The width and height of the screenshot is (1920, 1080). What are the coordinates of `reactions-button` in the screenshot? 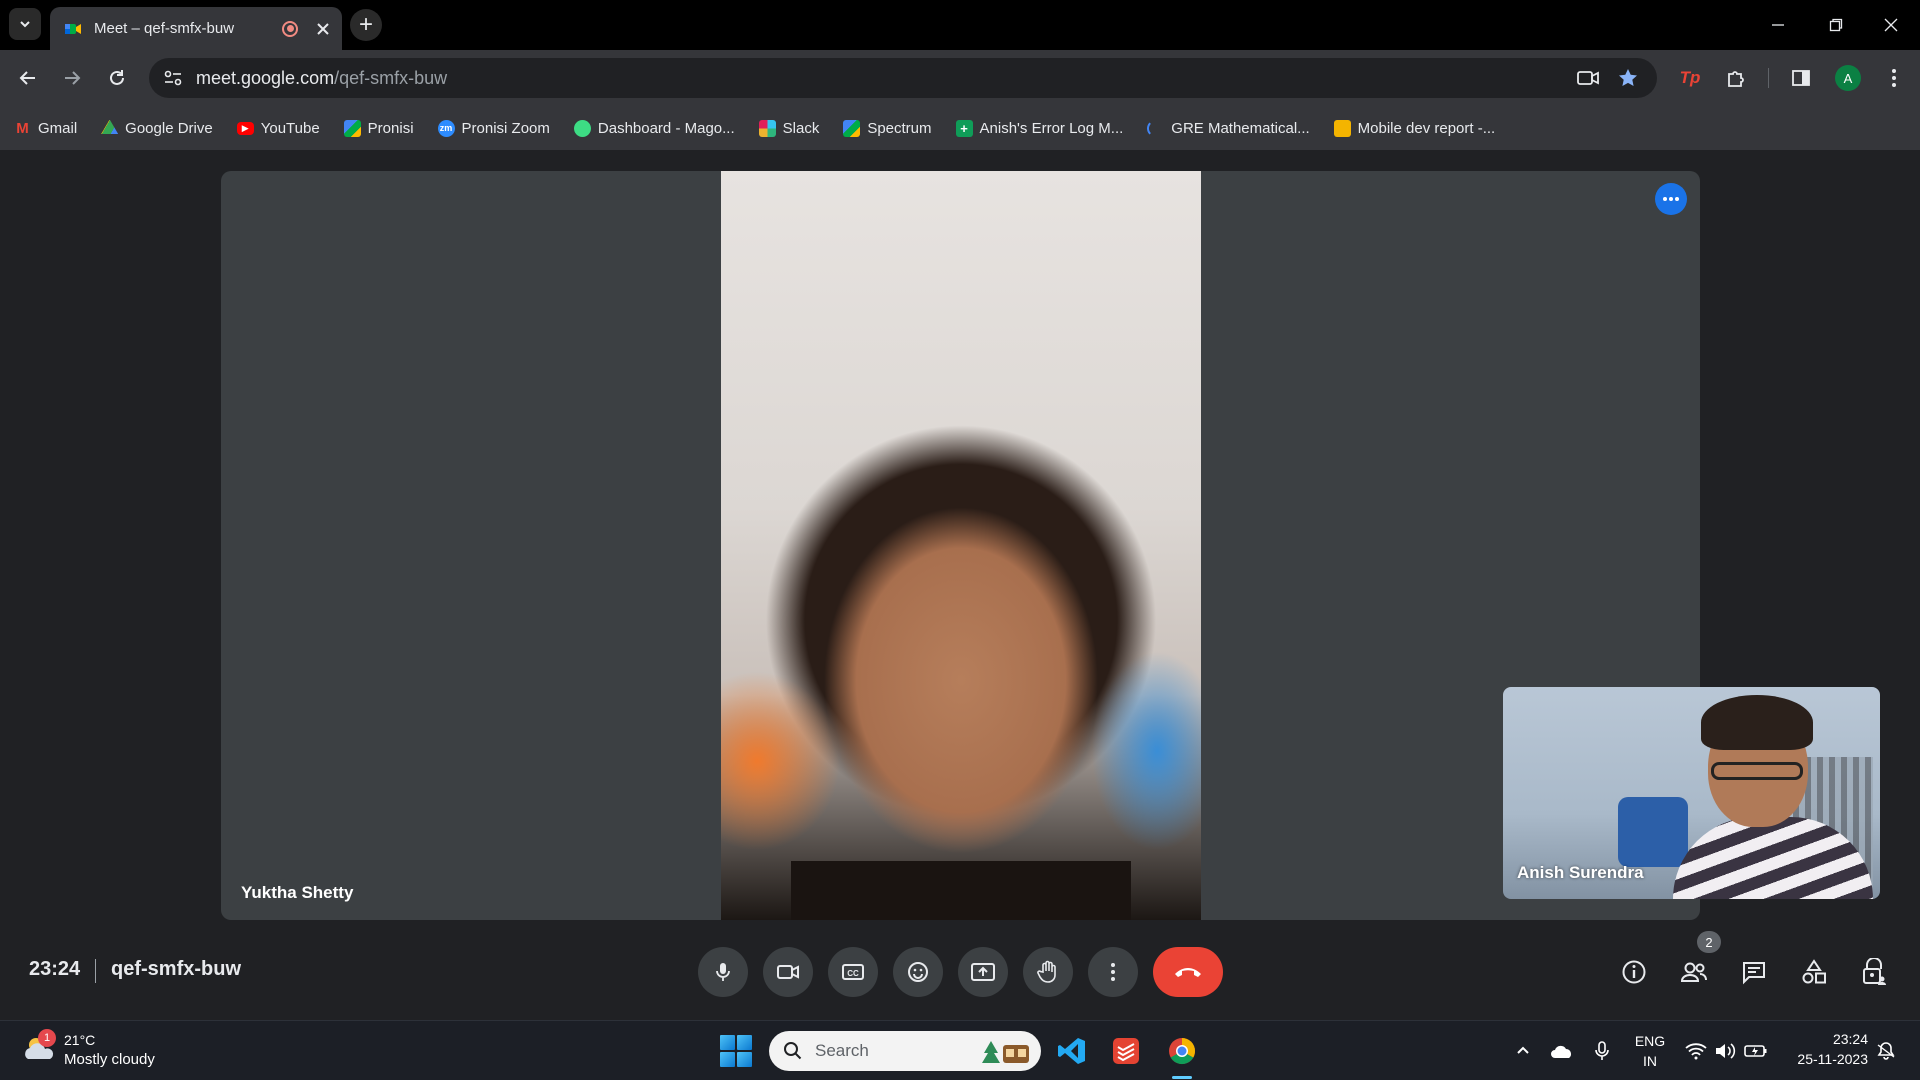 It's located at (918, 972).